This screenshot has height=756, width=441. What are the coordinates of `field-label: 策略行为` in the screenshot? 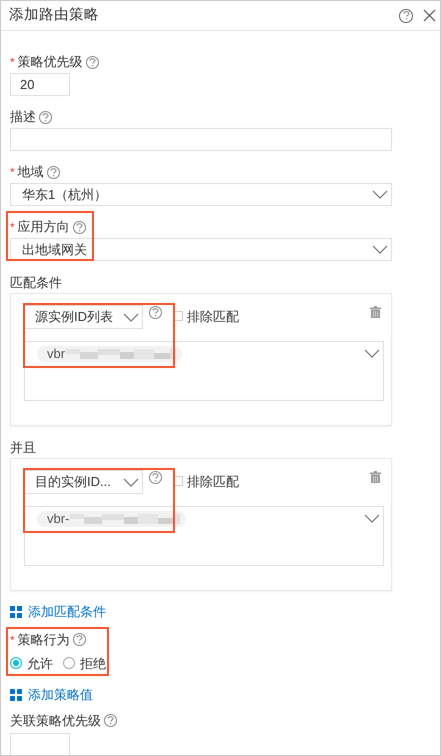 It's located at (44, 639).